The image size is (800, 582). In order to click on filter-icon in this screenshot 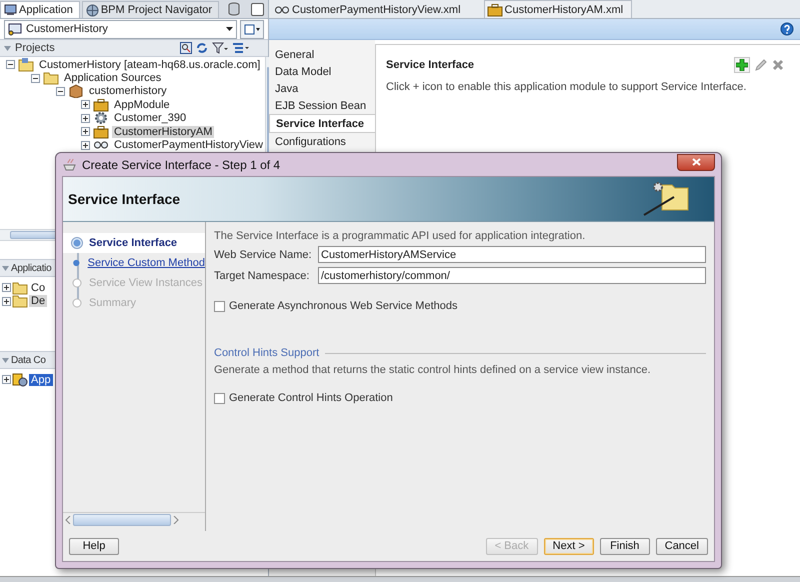, I will do `click(220, 48)`.